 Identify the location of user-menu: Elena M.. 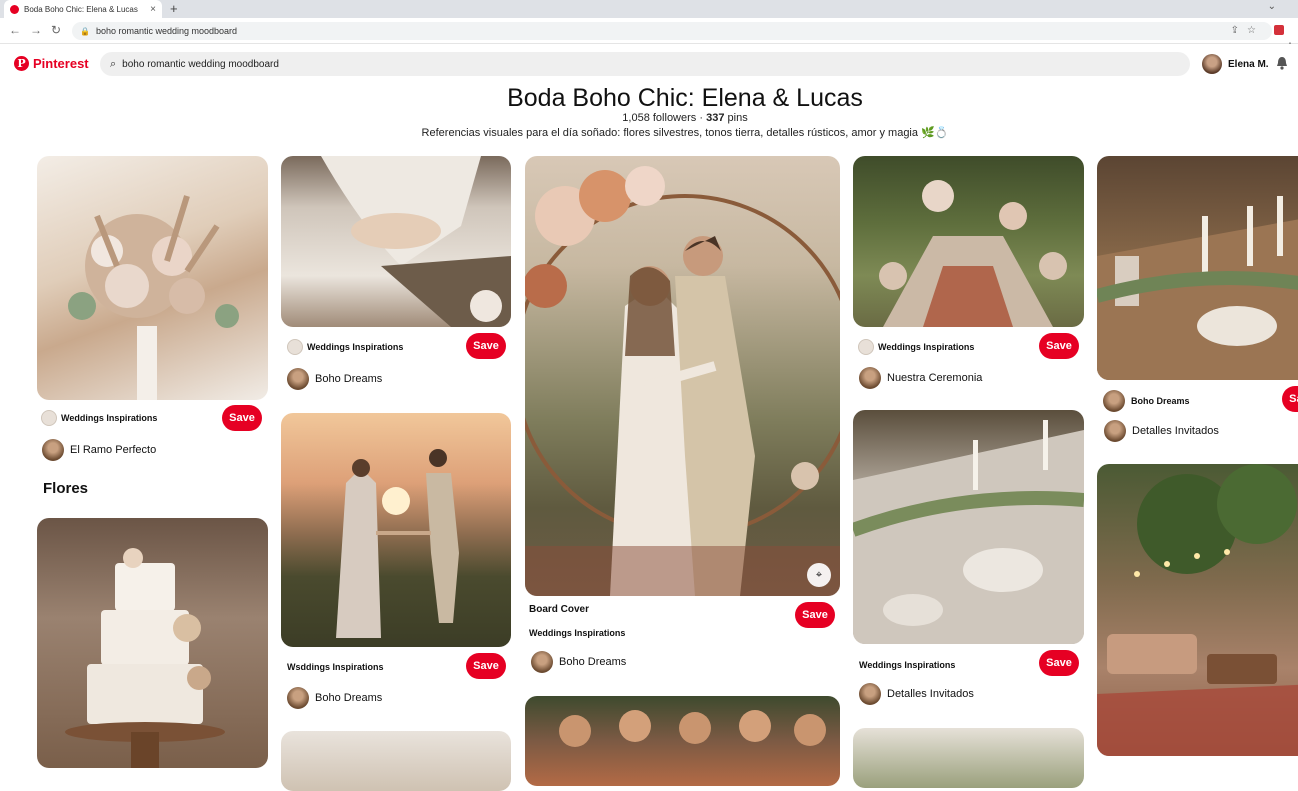
(1235, 64).